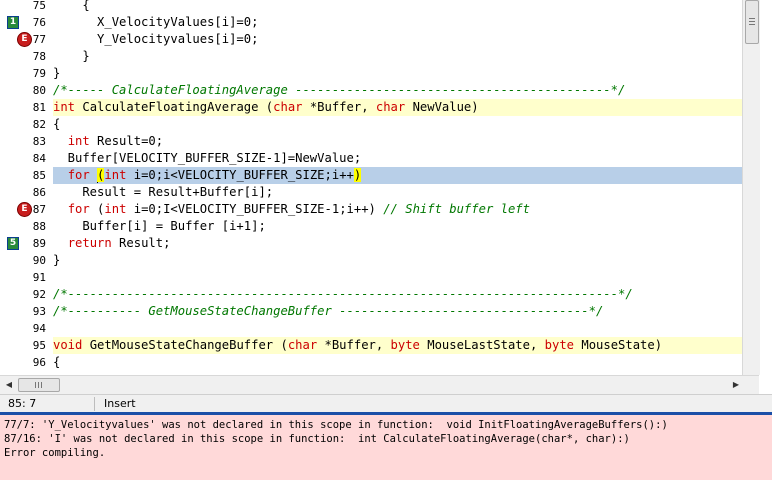 The width and height of the screenshot is (772, 480). Describe the element at coordinates (207, 158) in the screenshot. I see `code-text: Buffer[VELOCITY_BUFFER_SIZE-1]=NewValue;` at that location.